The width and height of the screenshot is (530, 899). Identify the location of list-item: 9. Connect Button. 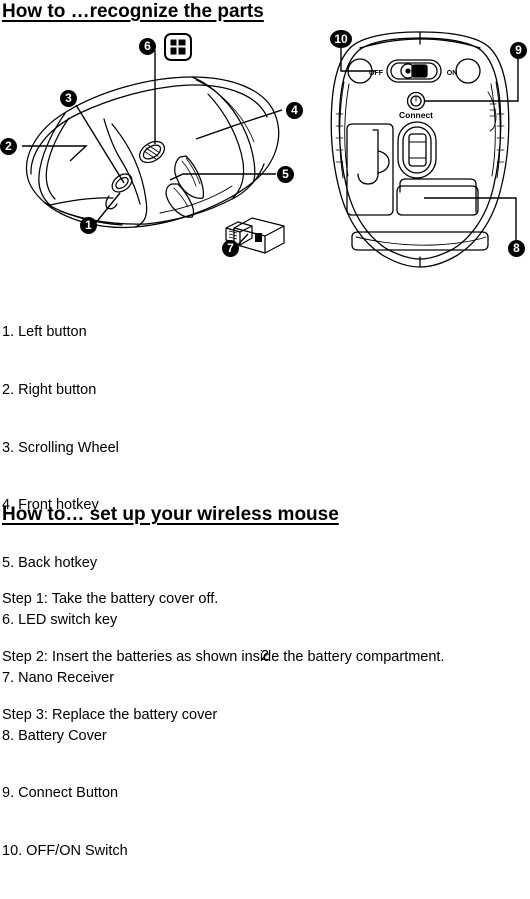
(60, 793).